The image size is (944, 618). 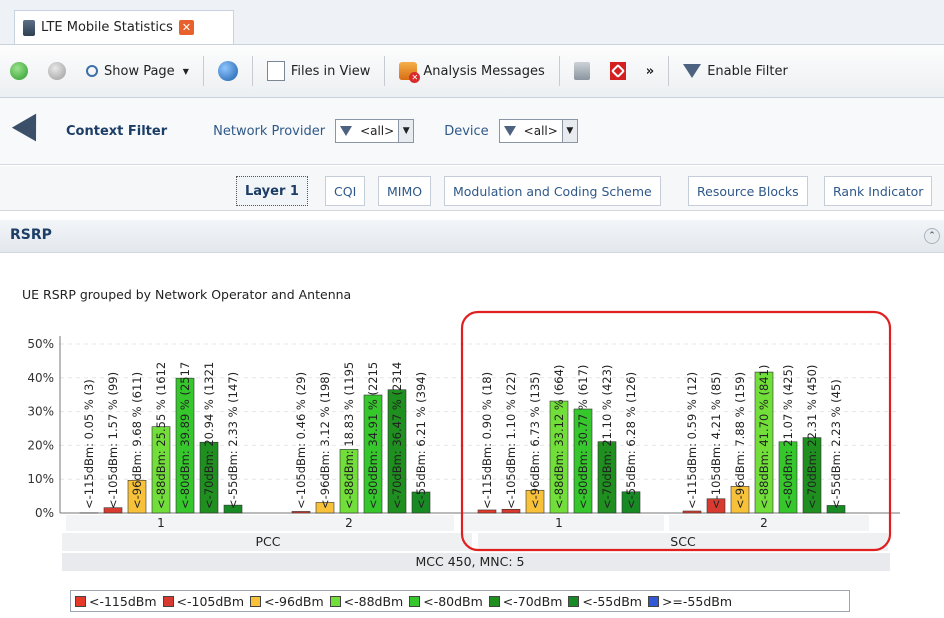 I want to click on data-label: <-88dBm: 18.83 % (1195, so click(x=349, y=435).